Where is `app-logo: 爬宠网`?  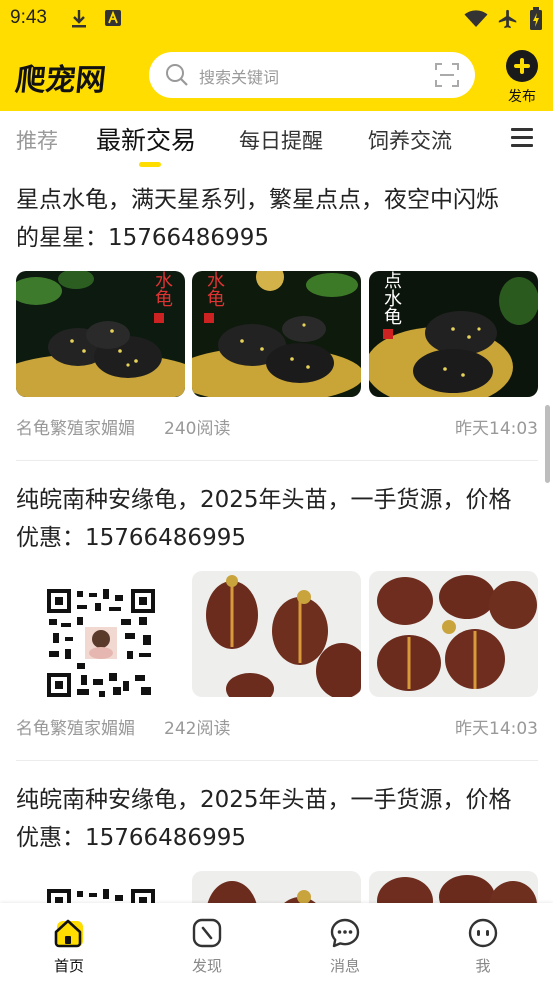 app-logo: 爬宠网 is located at coordinates (61, 77).